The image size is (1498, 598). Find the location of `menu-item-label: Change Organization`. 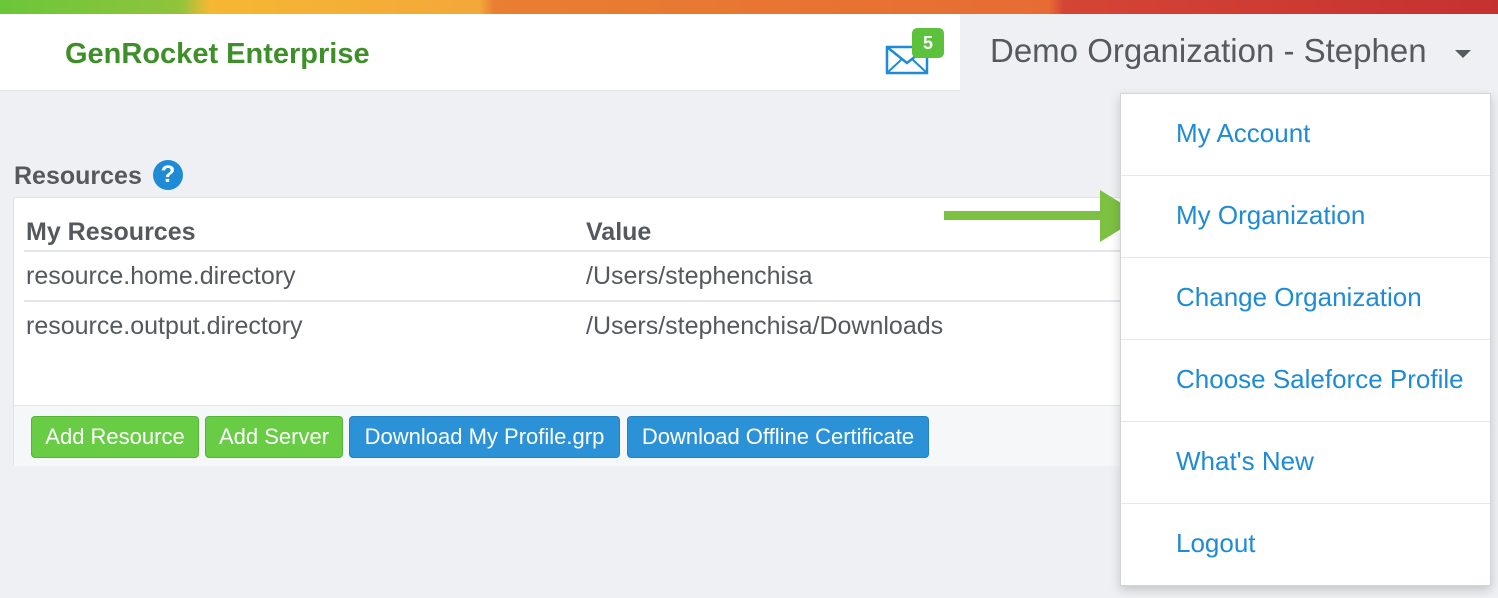

menu-item-label: Change Organization is located at coordinates (1299, 297).